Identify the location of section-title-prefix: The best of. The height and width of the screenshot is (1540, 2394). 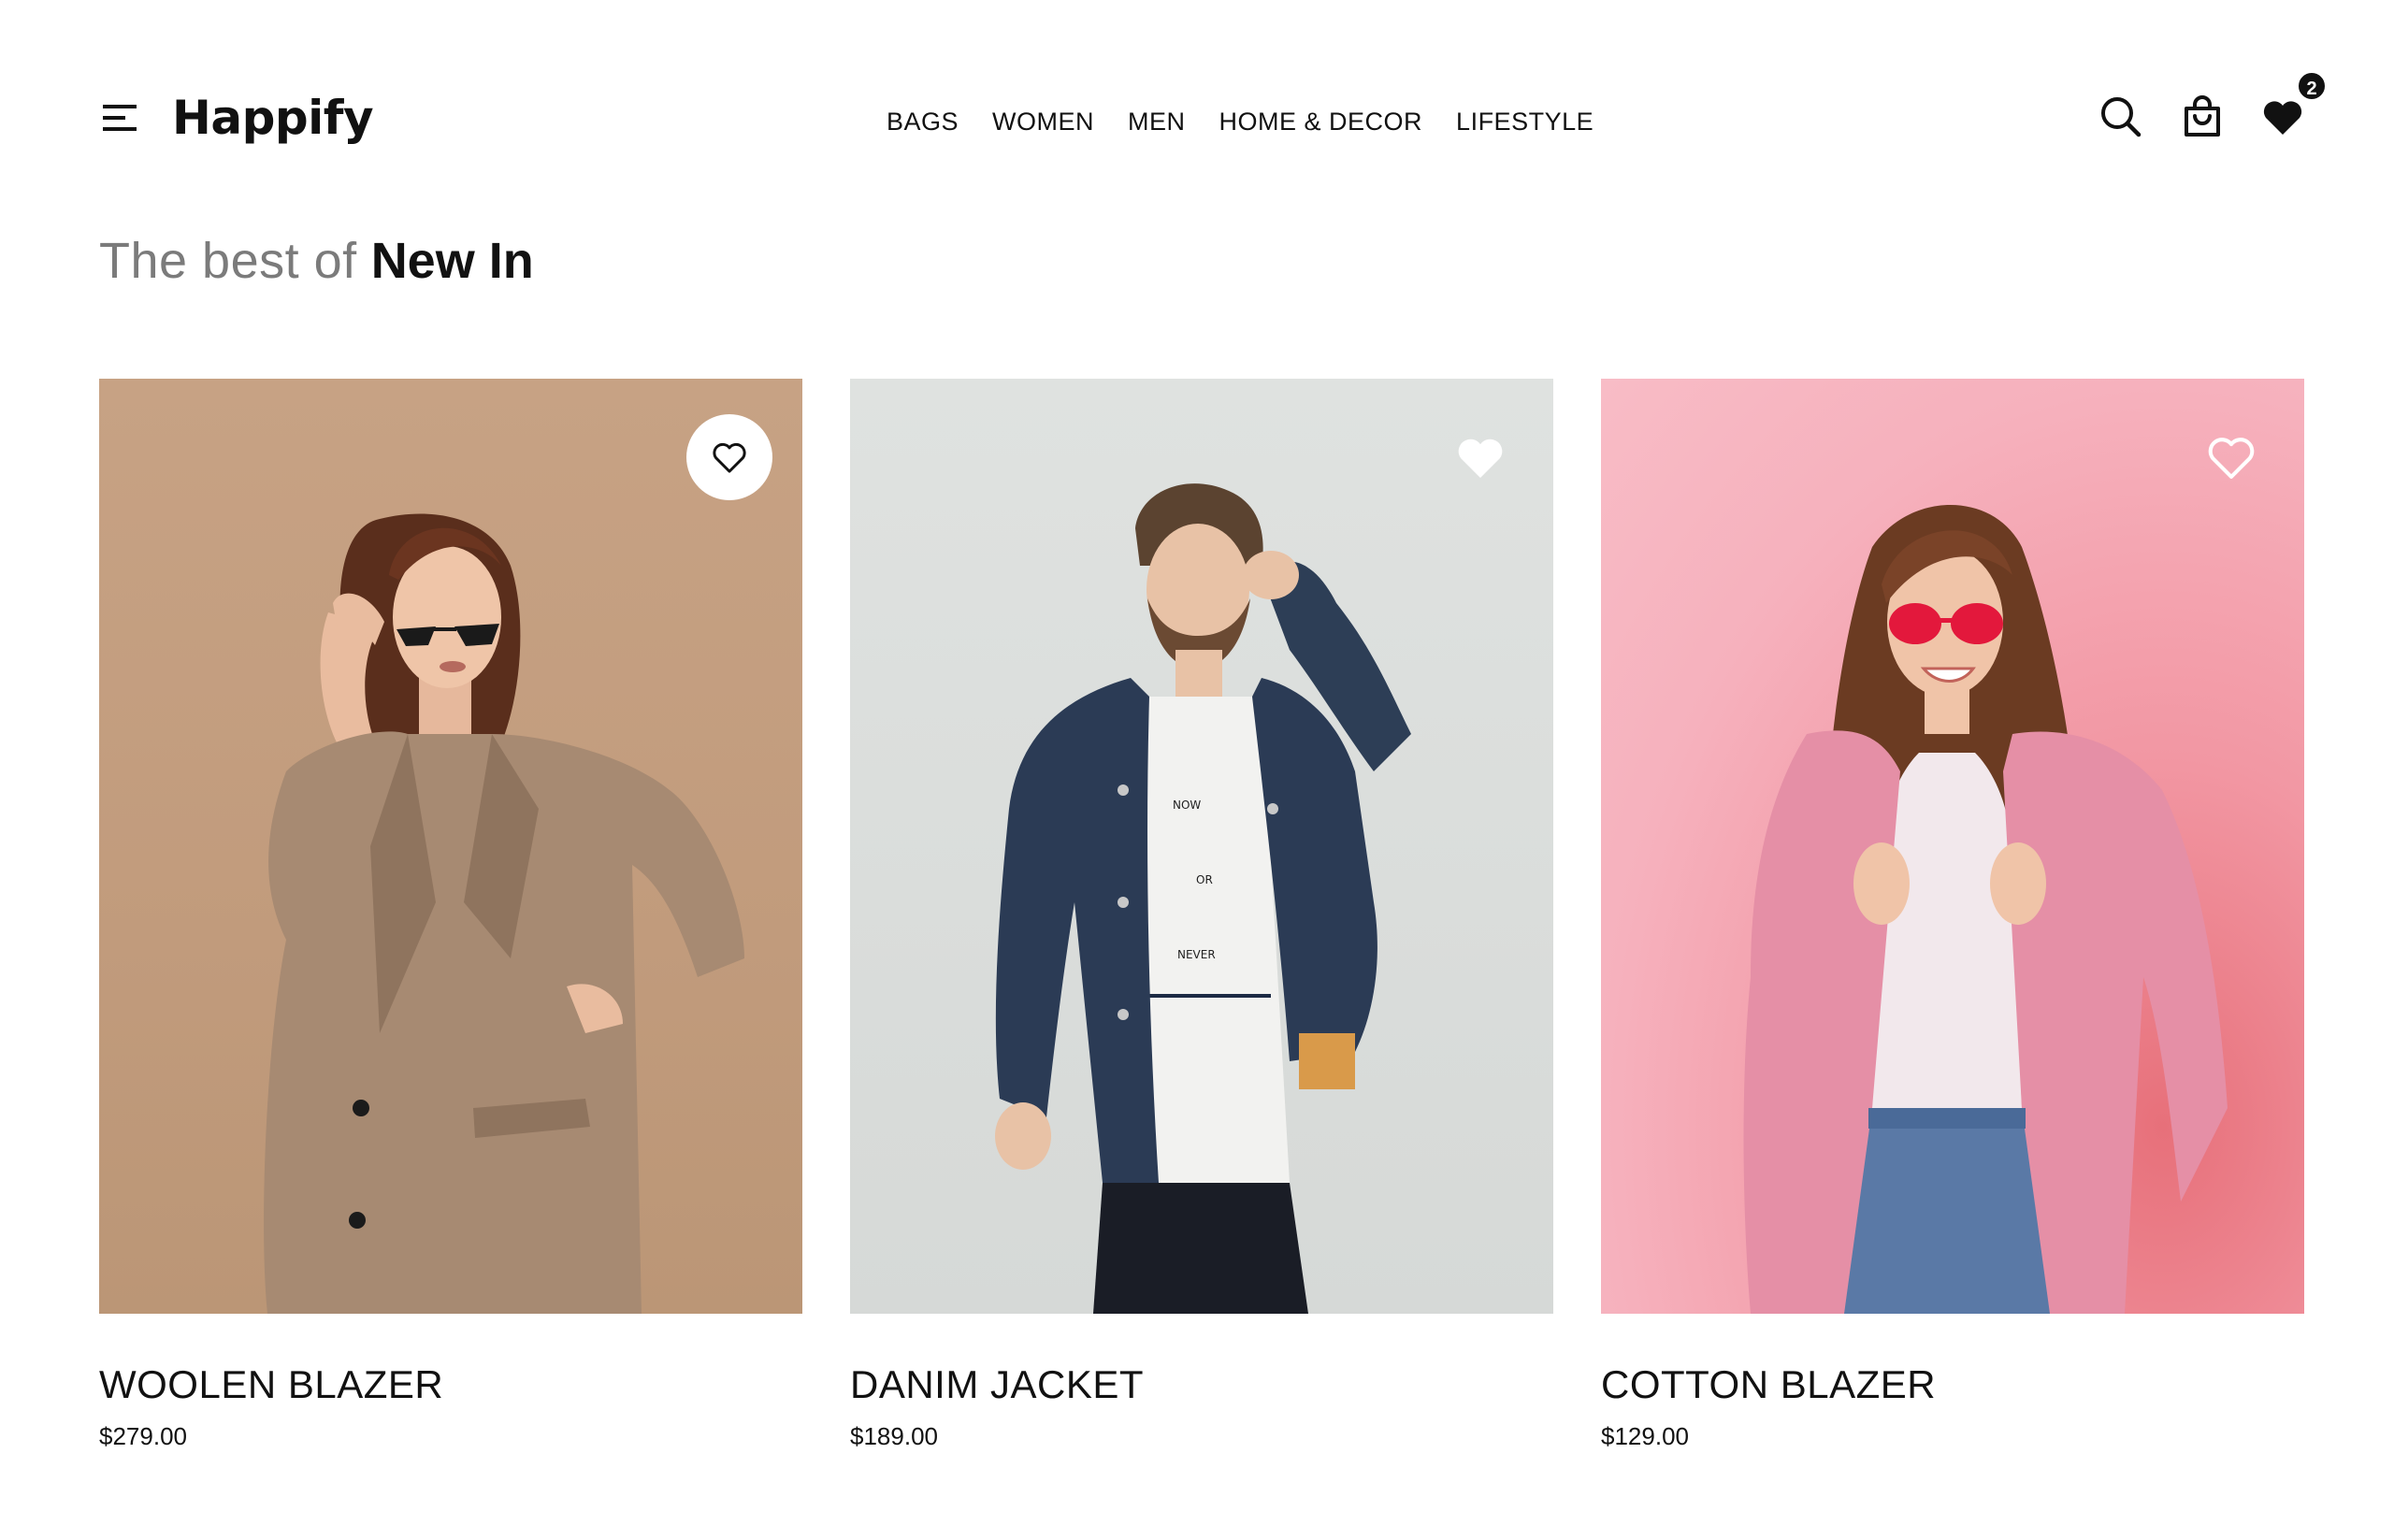
(228, 261).